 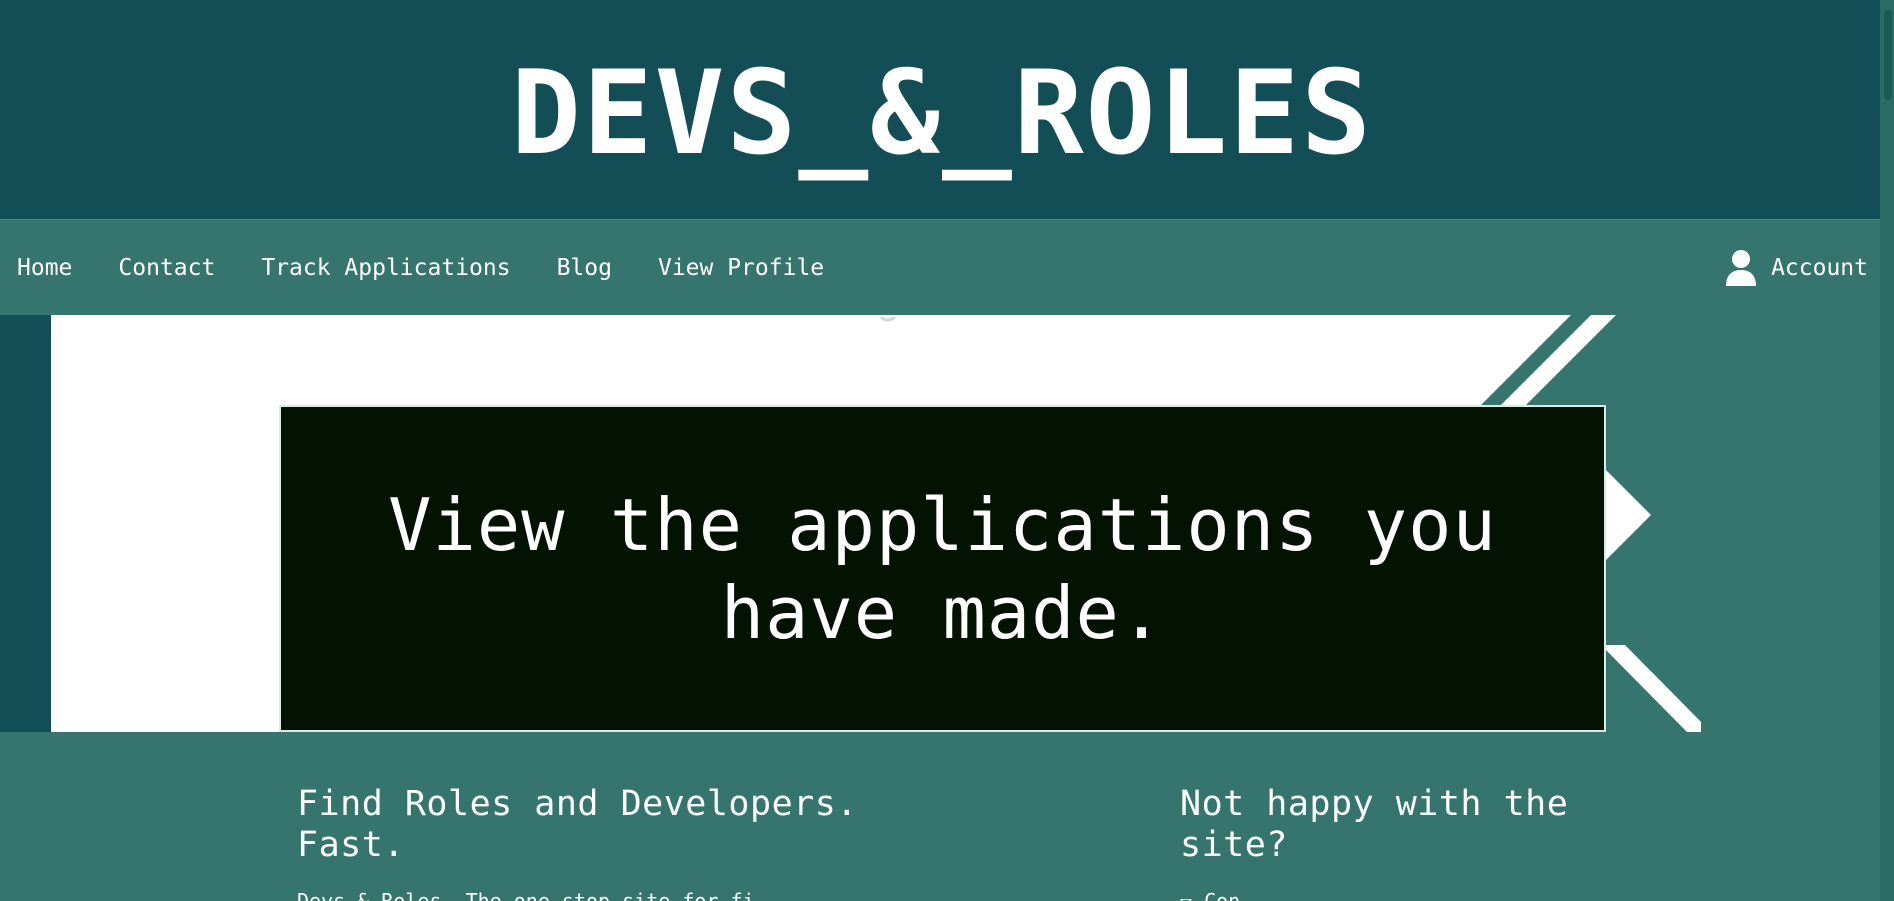 I want to click on account-link: Account, so click(x=1796, y=268).